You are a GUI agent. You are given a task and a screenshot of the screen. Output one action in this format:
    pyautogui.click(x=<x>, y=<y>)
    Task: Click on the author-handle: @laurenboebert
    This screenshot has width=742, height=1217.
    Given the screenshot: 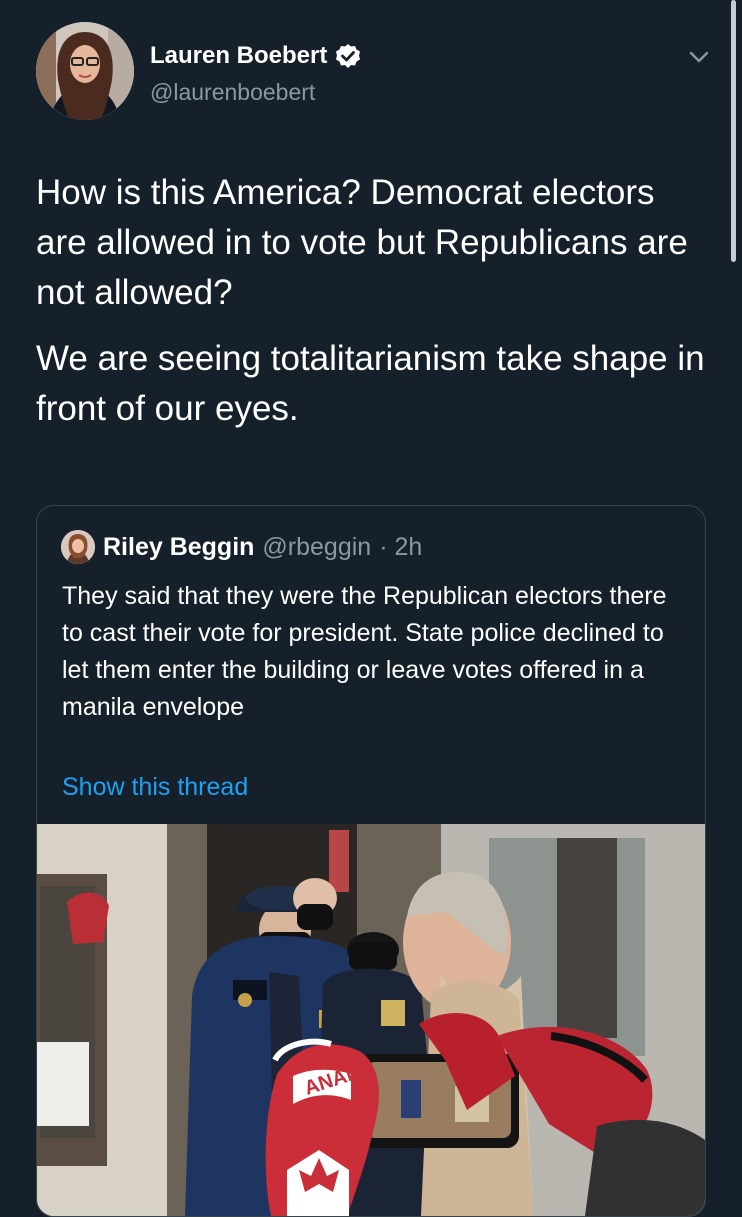 What is the action you would take?
    pyautogui.click(x=232, y=92)
    